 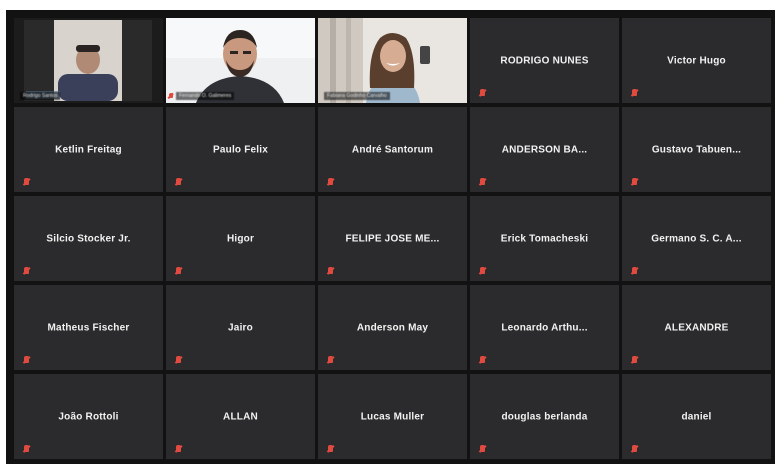 I want to click on participant-name: Paulo Felix, so click(x=240, y=149).